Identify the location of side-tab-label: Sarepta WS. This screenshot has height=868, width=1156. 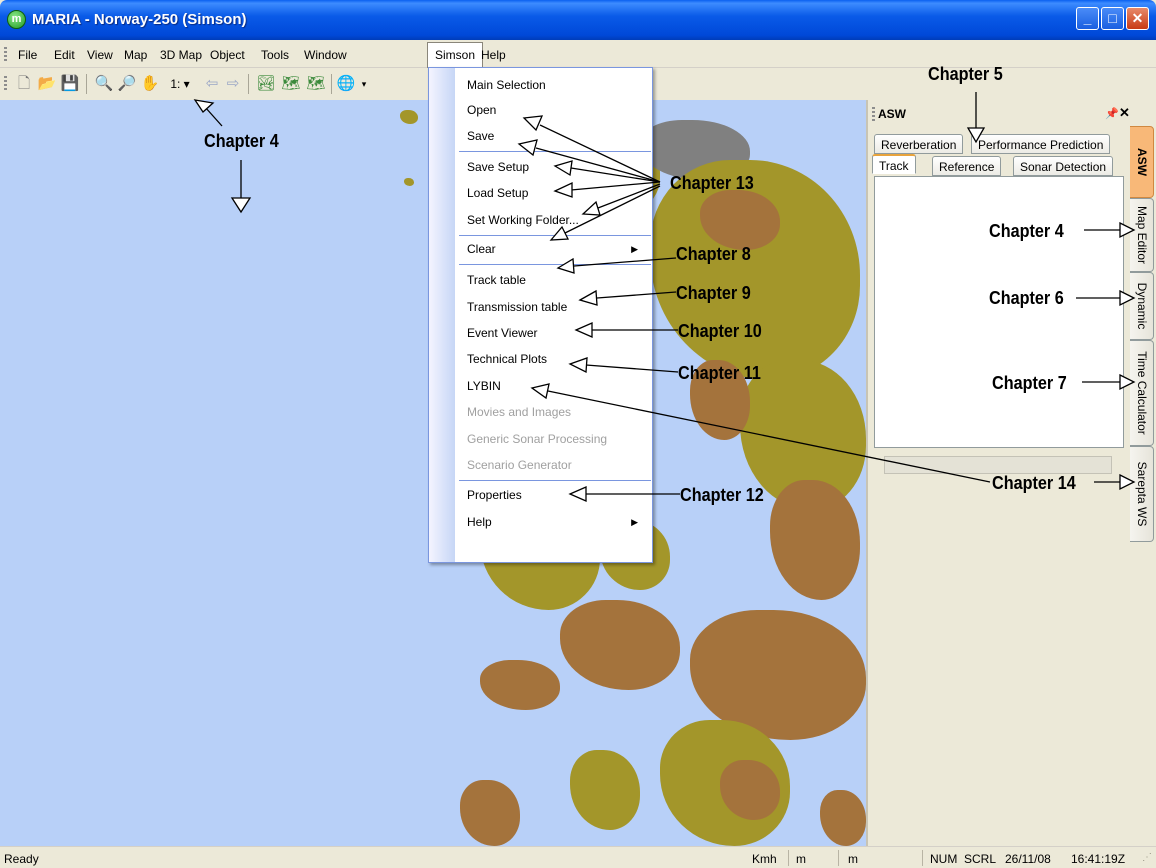
(1141, 494).